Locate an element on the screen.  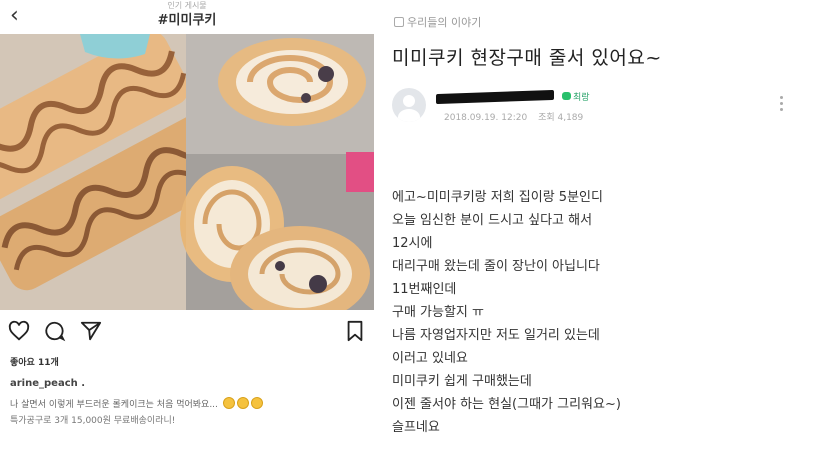
article-title: 미미쿠키 현장구매 줄서 있어요~ is located at coordinates (527, 58).